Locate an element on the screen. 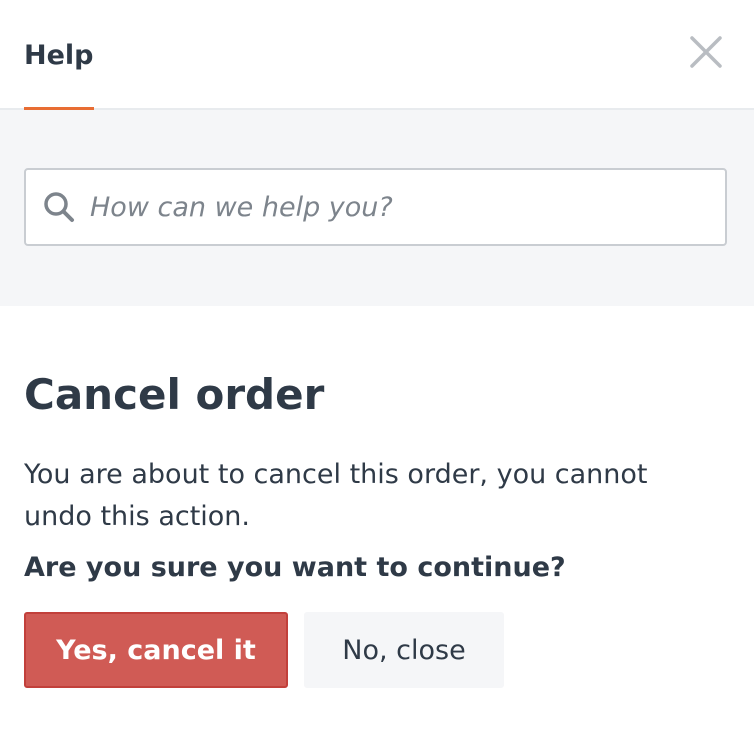 The image size is (754, 732). tab-help: Help is located at coordinates (59, 55).